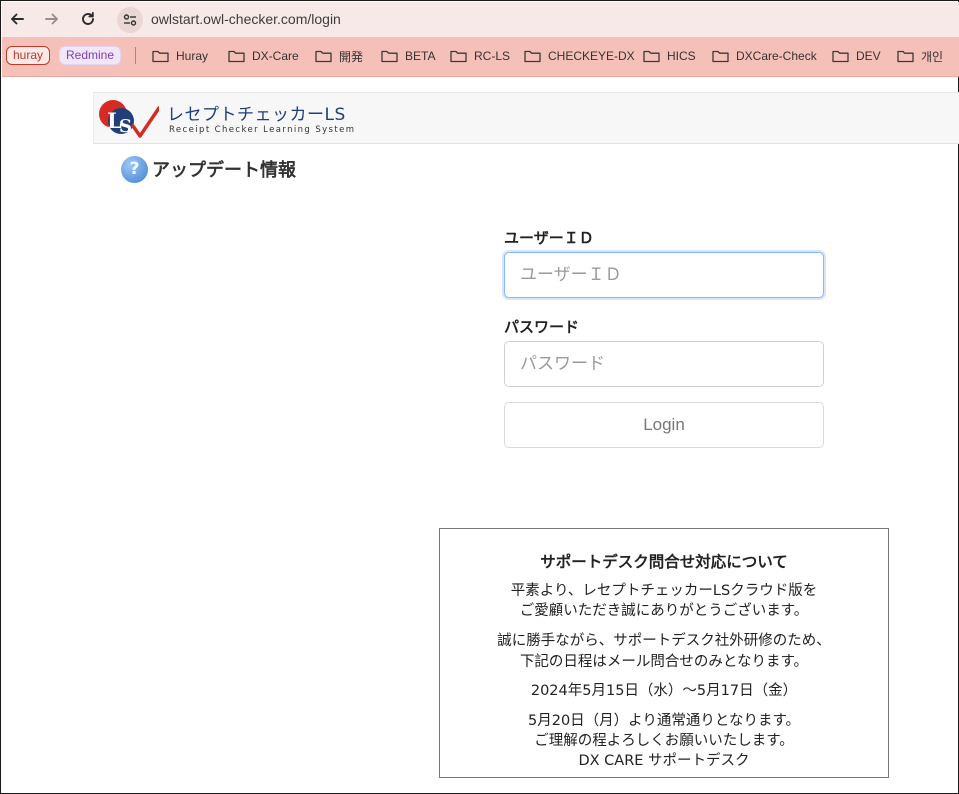  I want to click on url-text: owlstart.owl-checker.com/login, so click(246, 19).